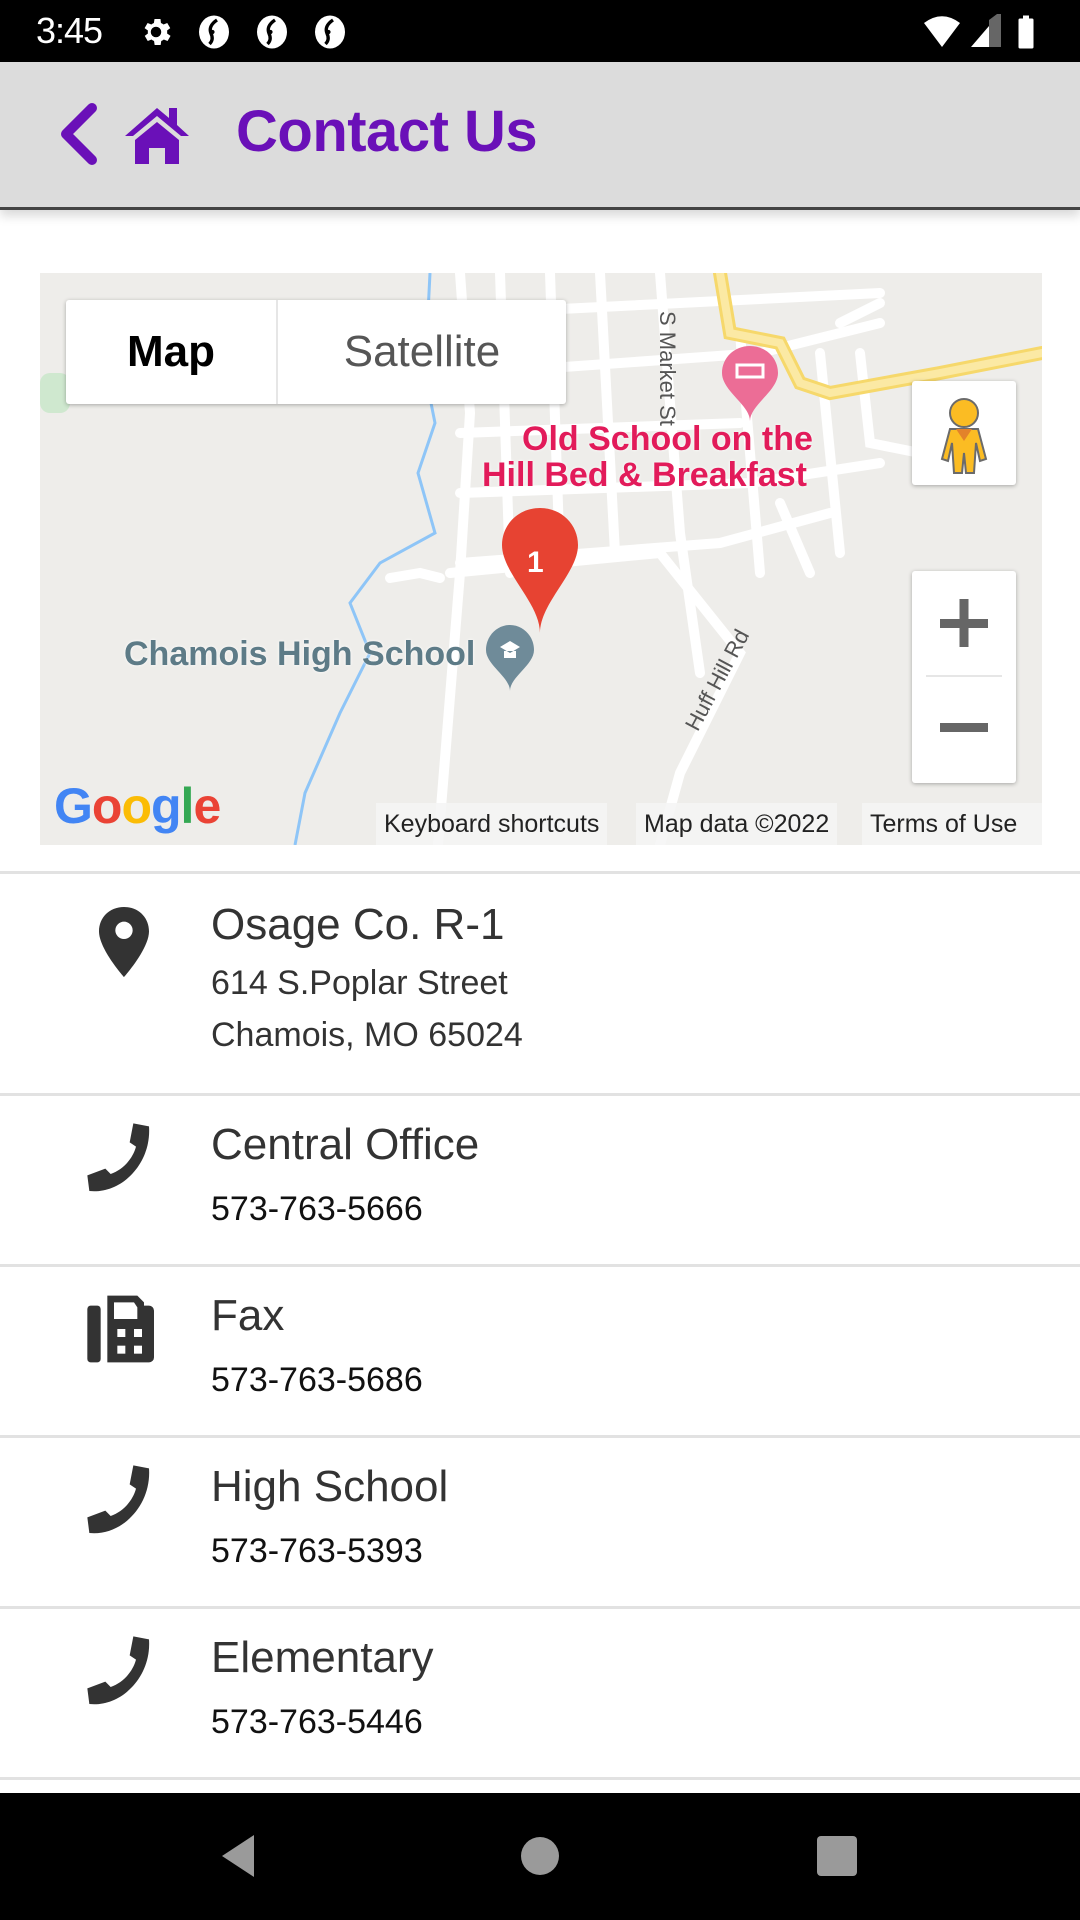 This screenshot has height=1920, width=1080. What do you see at coordinates (986, 30) in the screenshot?
I see `cell-signal-icon` at bounding box center [986, 30].